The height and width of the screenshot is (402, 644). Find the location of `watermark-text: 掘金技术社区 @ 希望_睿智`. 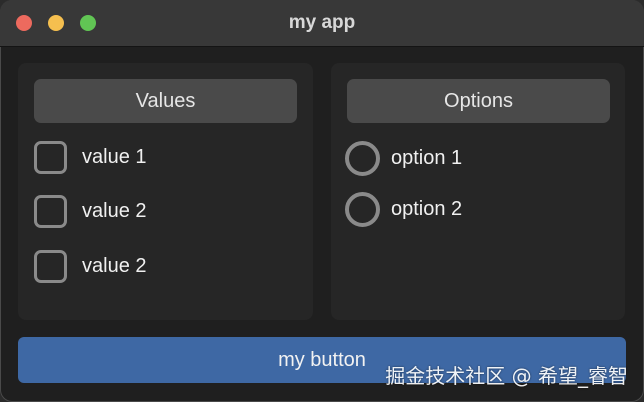

watermark-text: 掘金技术社区 @ 希望_睿智 is located at coordinates (506, 376).